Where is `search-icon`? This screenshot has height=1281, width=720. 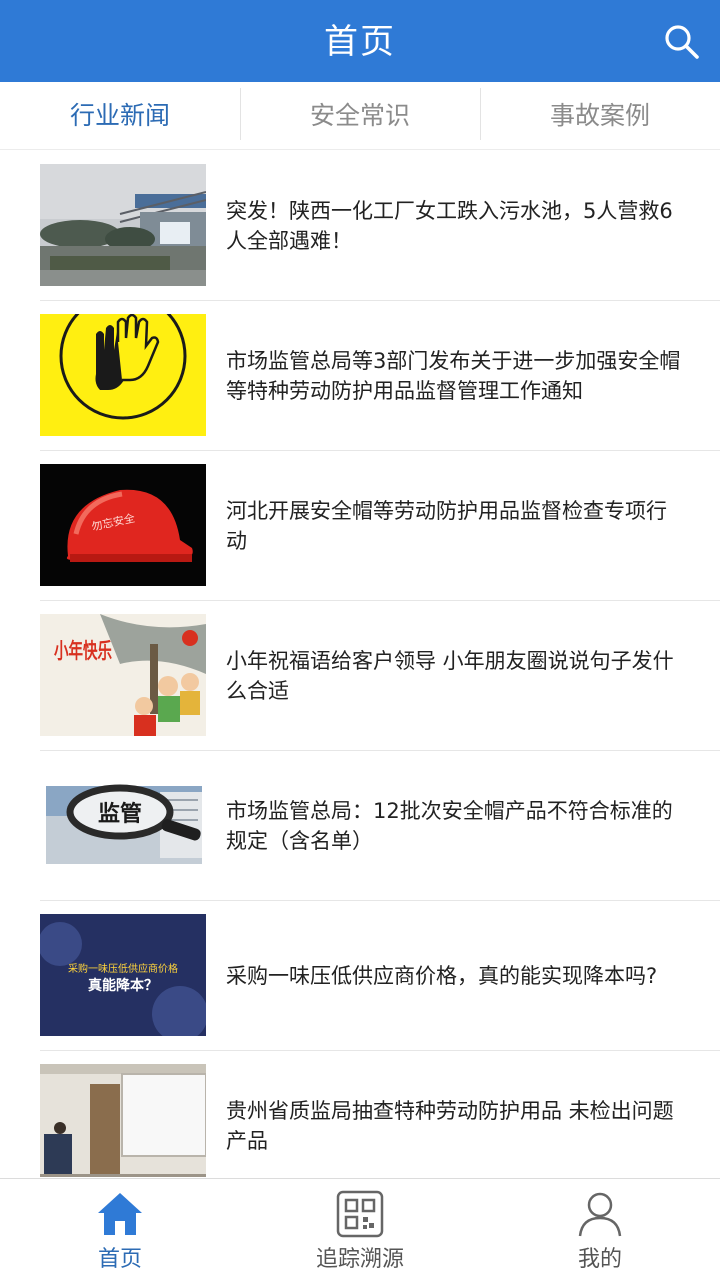 search-icon is located at coordinates (682, 42).